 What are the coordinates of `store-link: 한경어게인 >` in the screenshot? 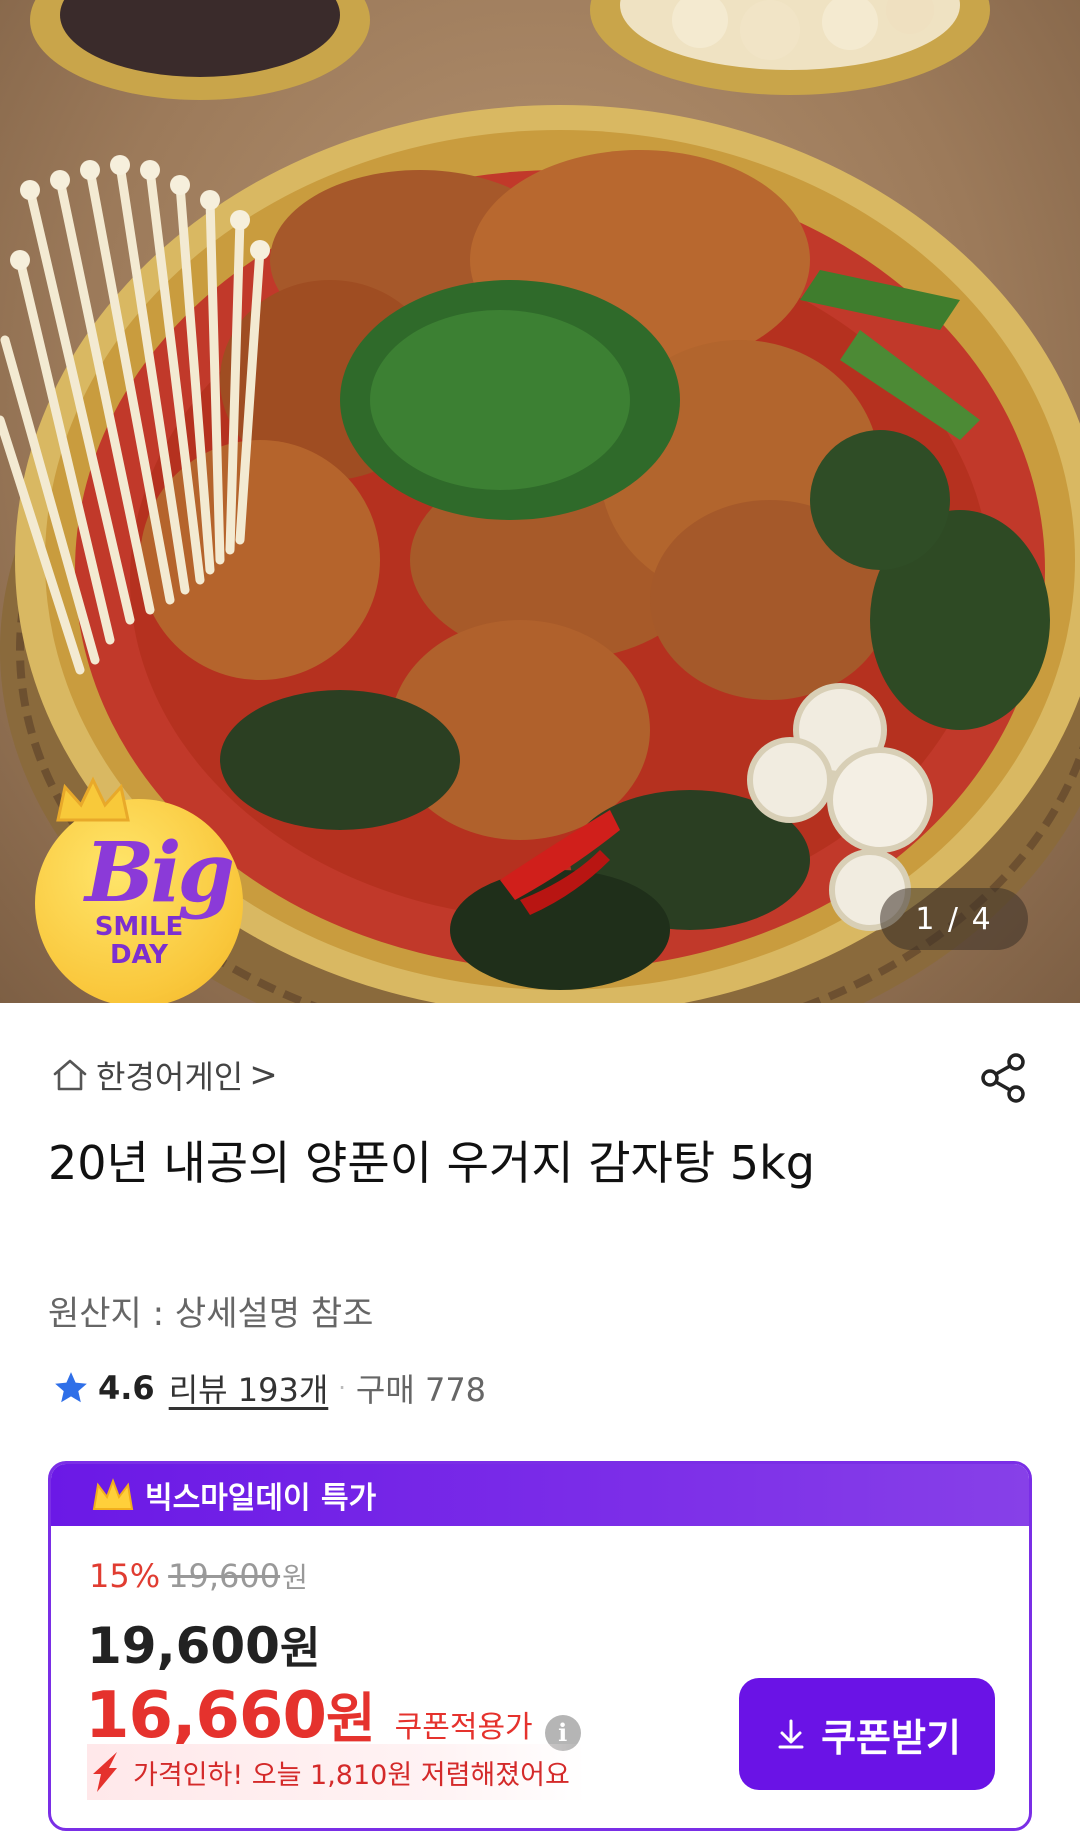 It's located at (164, 1075).